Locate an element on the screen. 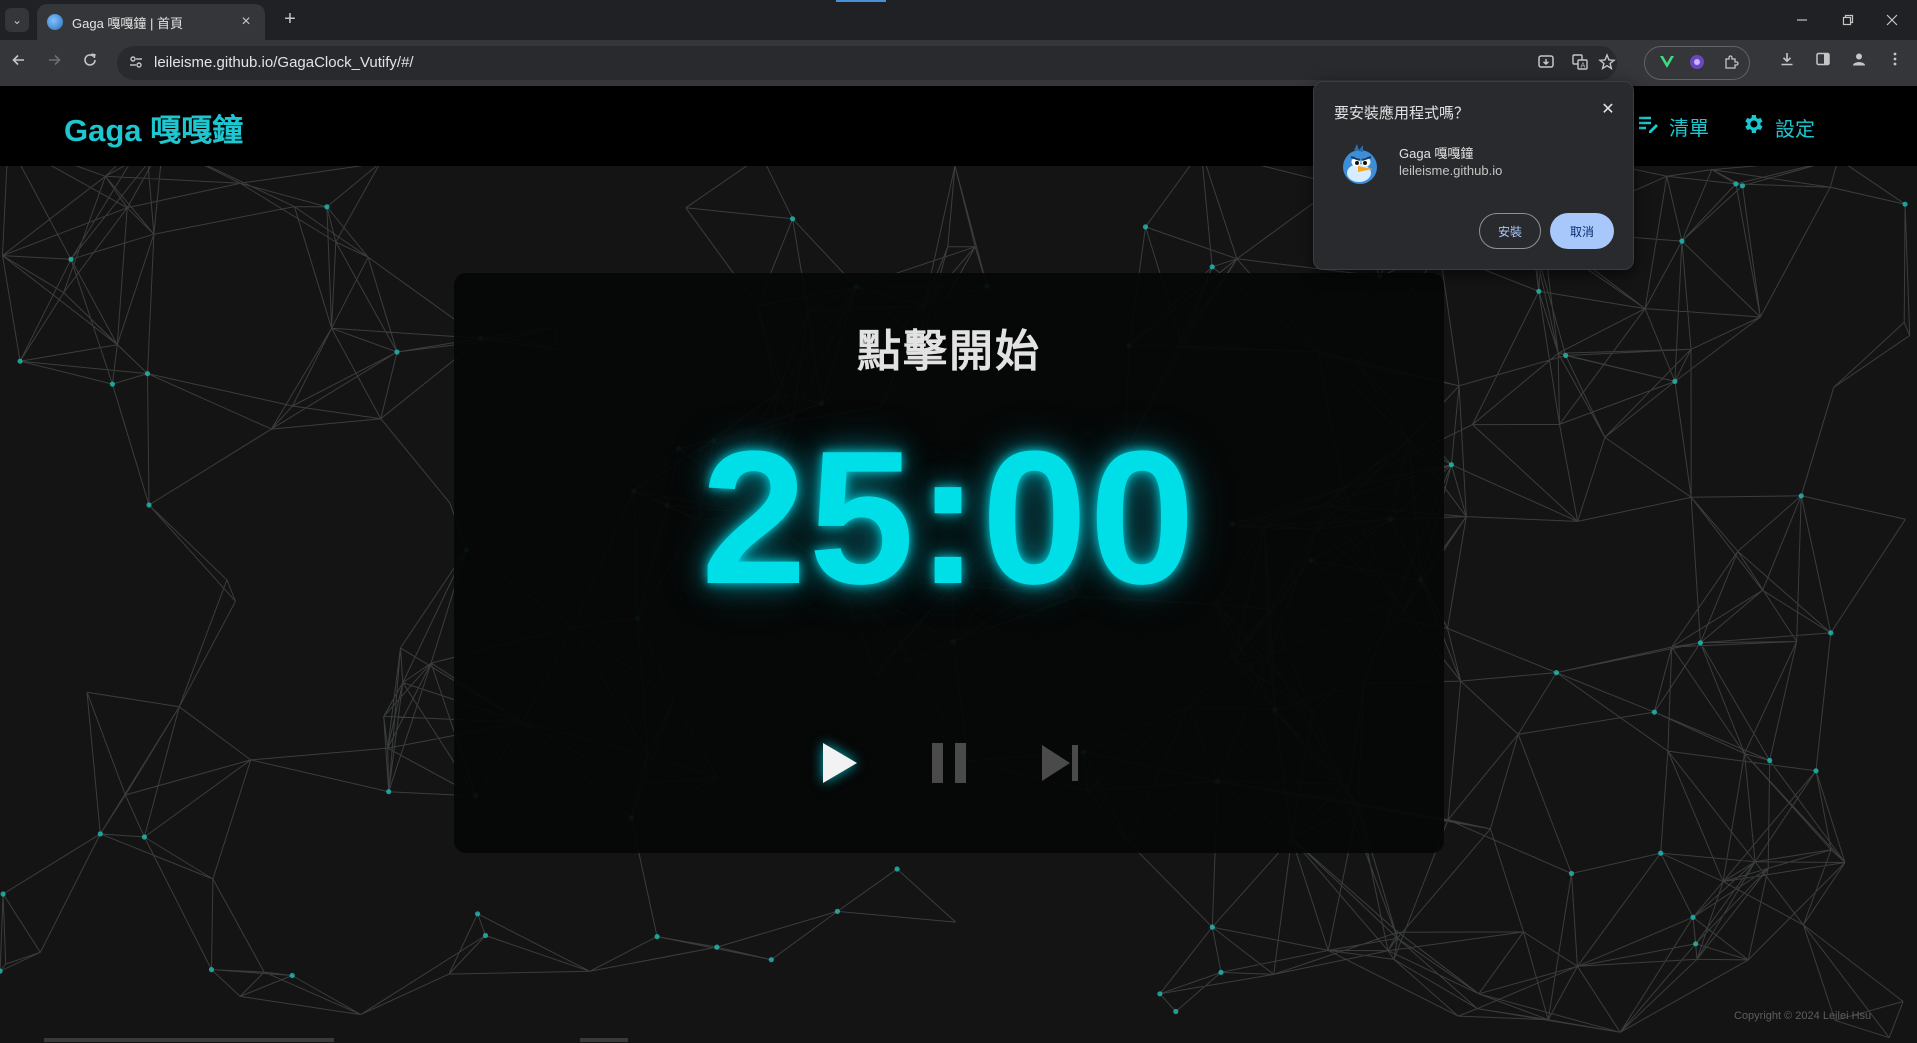  bookmark-star-icon is located at coordinates (1607, 63).